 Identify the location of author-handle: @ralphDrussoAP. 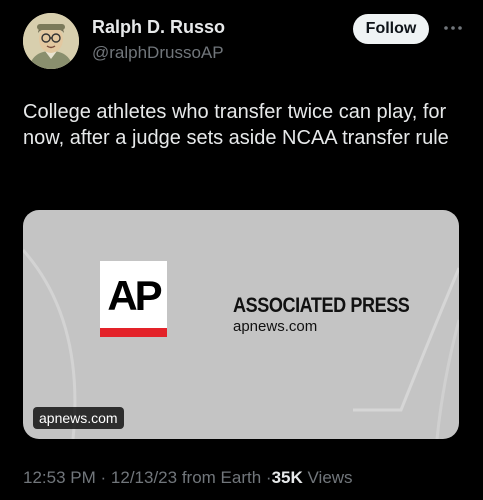
(158, 53).